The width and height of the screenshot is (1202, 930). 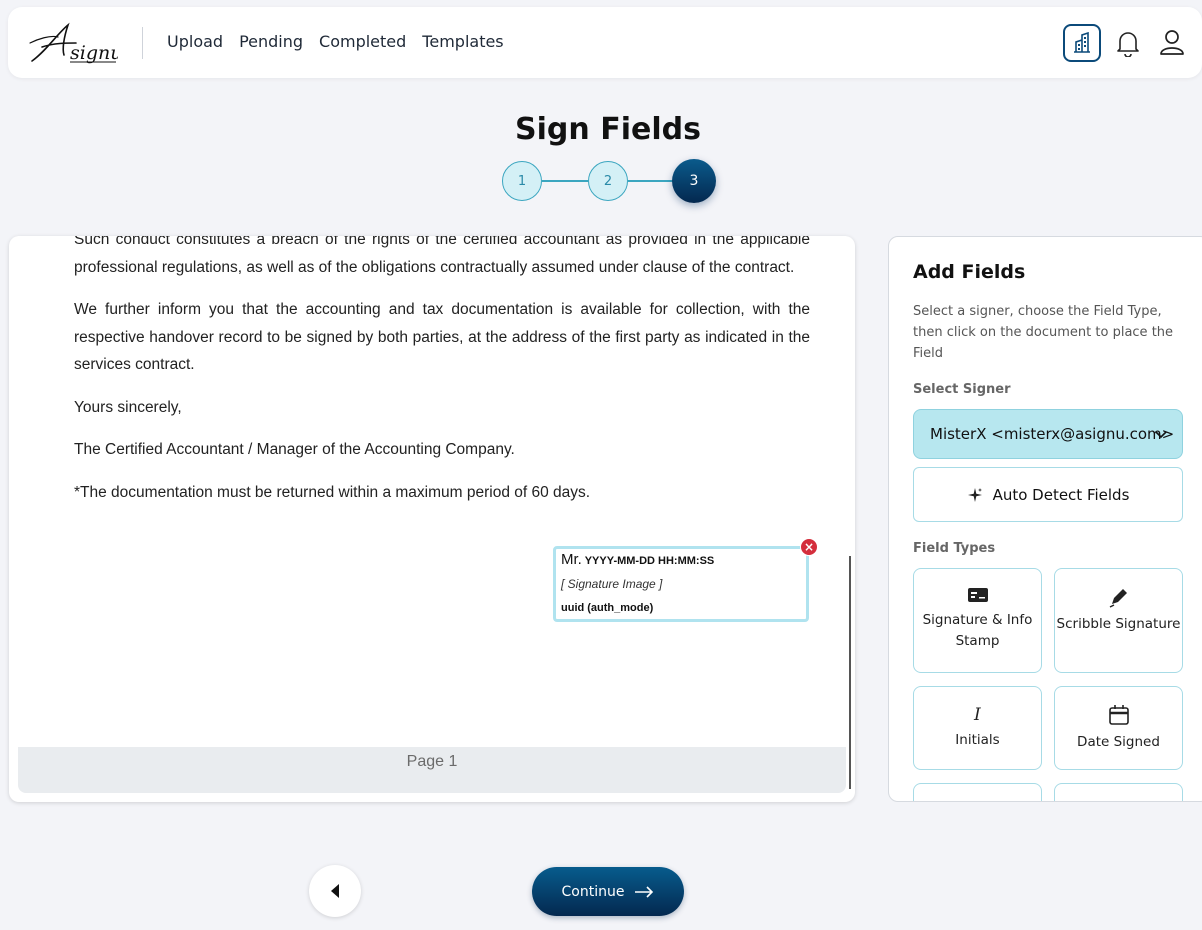 What do you see at coordinates (954, 548) in the screenshot?
I see `field-types-label: Field Types` at bounding box center [954, 548].